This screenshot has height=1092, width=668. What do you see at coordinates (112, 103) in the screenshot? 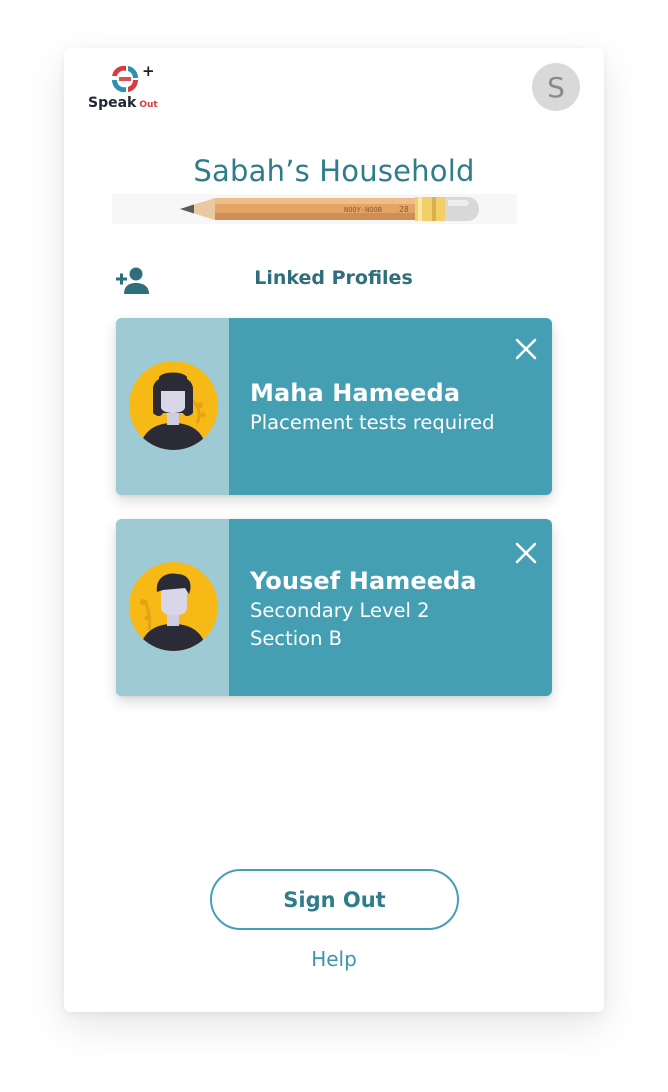
I see `logo-speak: Speak` at bounding box center [112, 103].